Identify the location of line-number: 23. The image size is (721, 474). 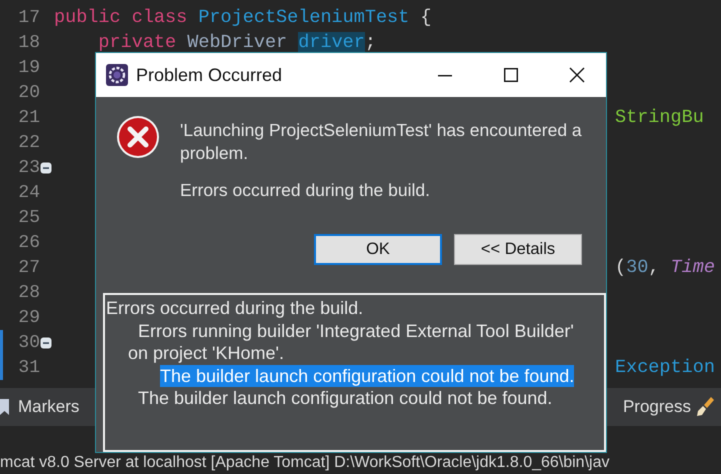
(28, 168).